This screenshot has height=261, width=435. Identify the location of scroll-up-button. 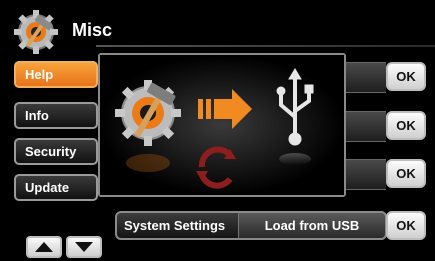
(44, 247).